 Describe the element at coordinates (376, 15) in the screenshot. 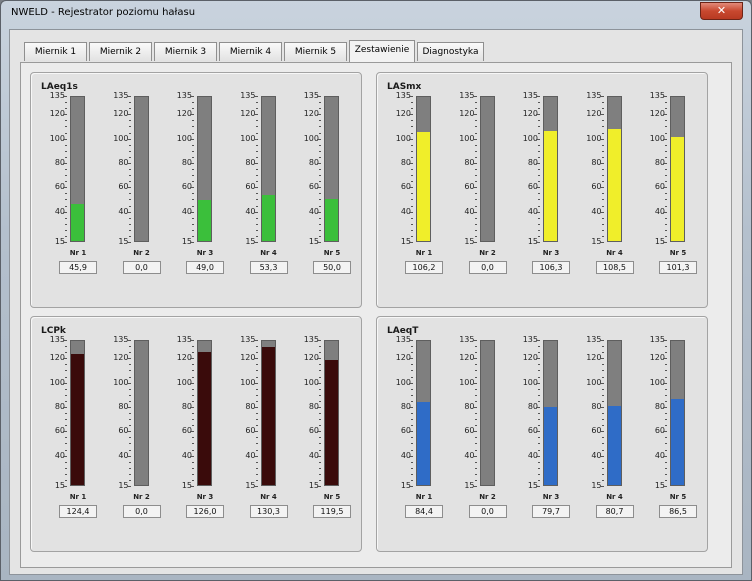

I see `title-bar: NWELD - Rejestrator poziomu hałasu ✕` at that location.